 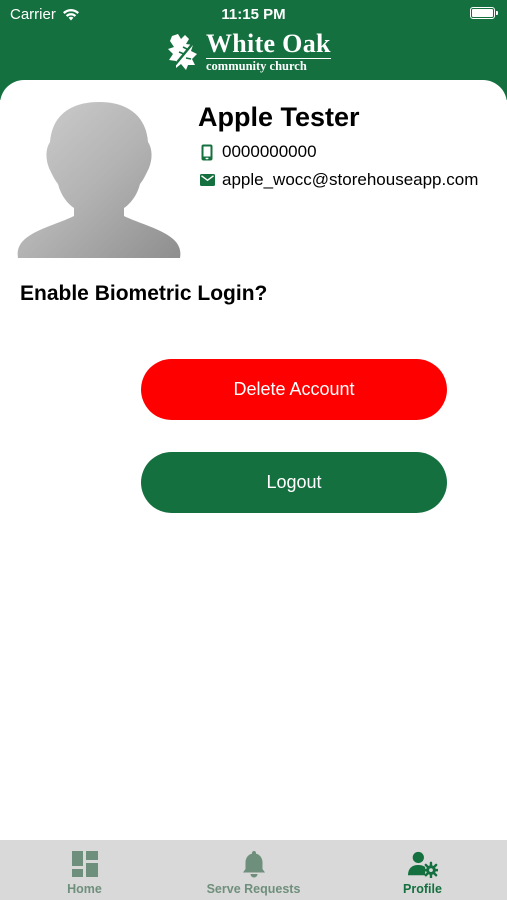 I want to click on delete-account-button: Delete Account, so click(x=294, y=389).